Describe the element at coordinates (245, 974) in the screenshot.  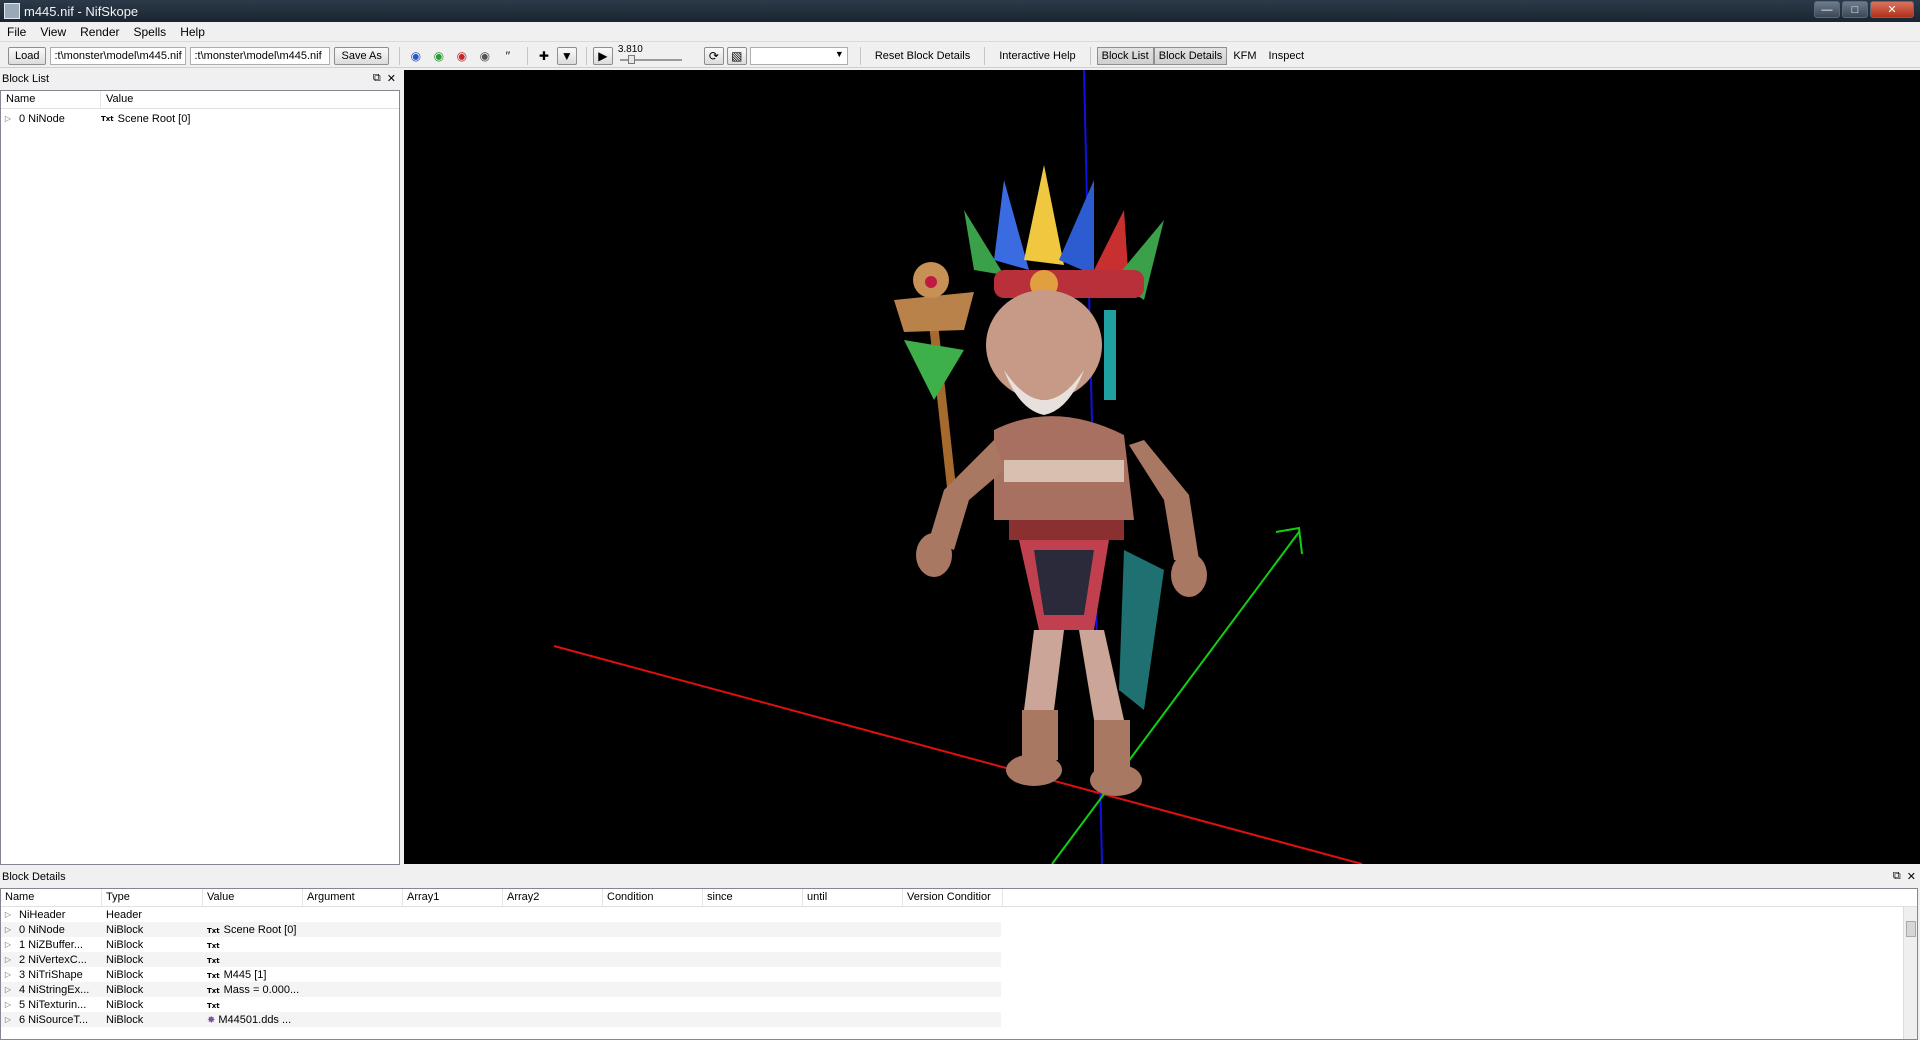
I see `block-value: M445 [1]` at that location.